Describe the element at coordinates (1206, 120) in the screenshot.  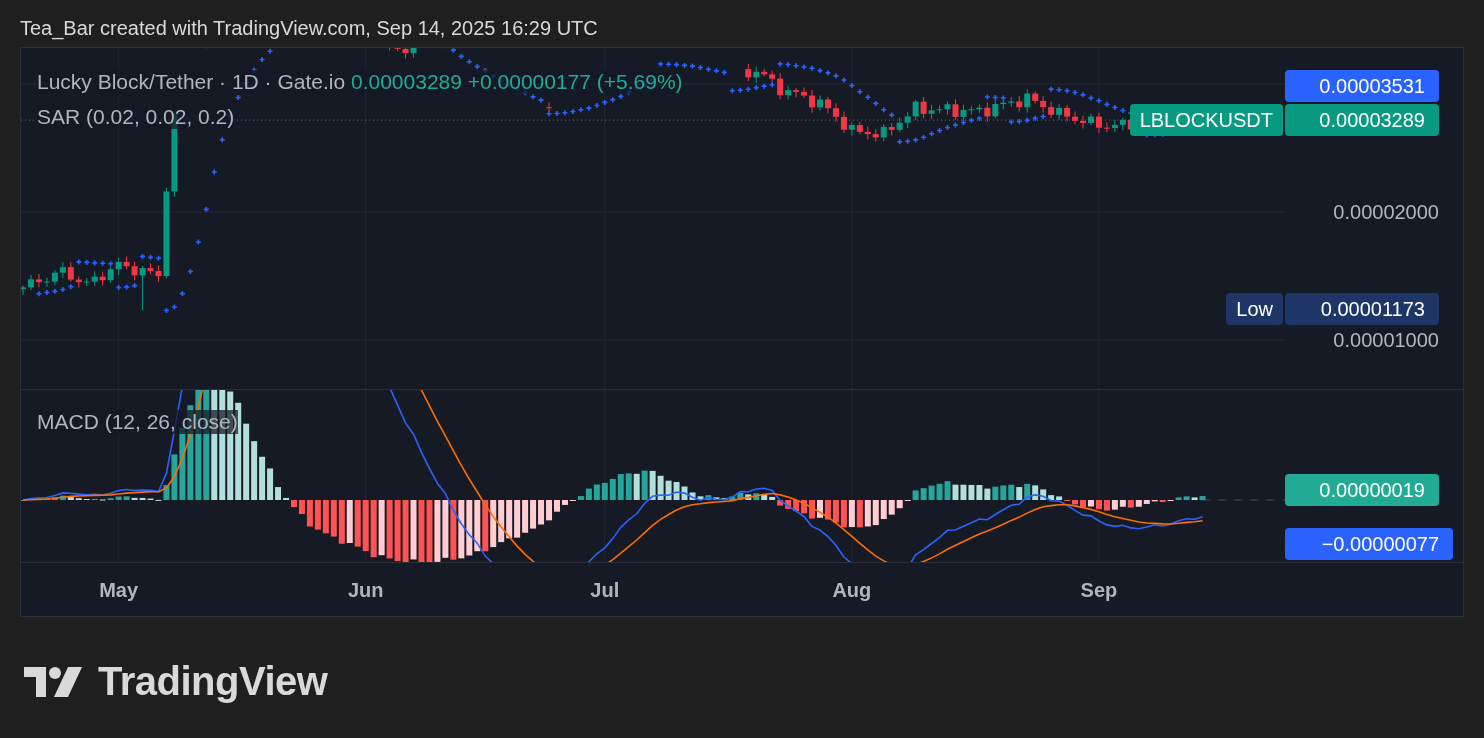
I see `symbol-label: LBLOCKUSDT` at that location.